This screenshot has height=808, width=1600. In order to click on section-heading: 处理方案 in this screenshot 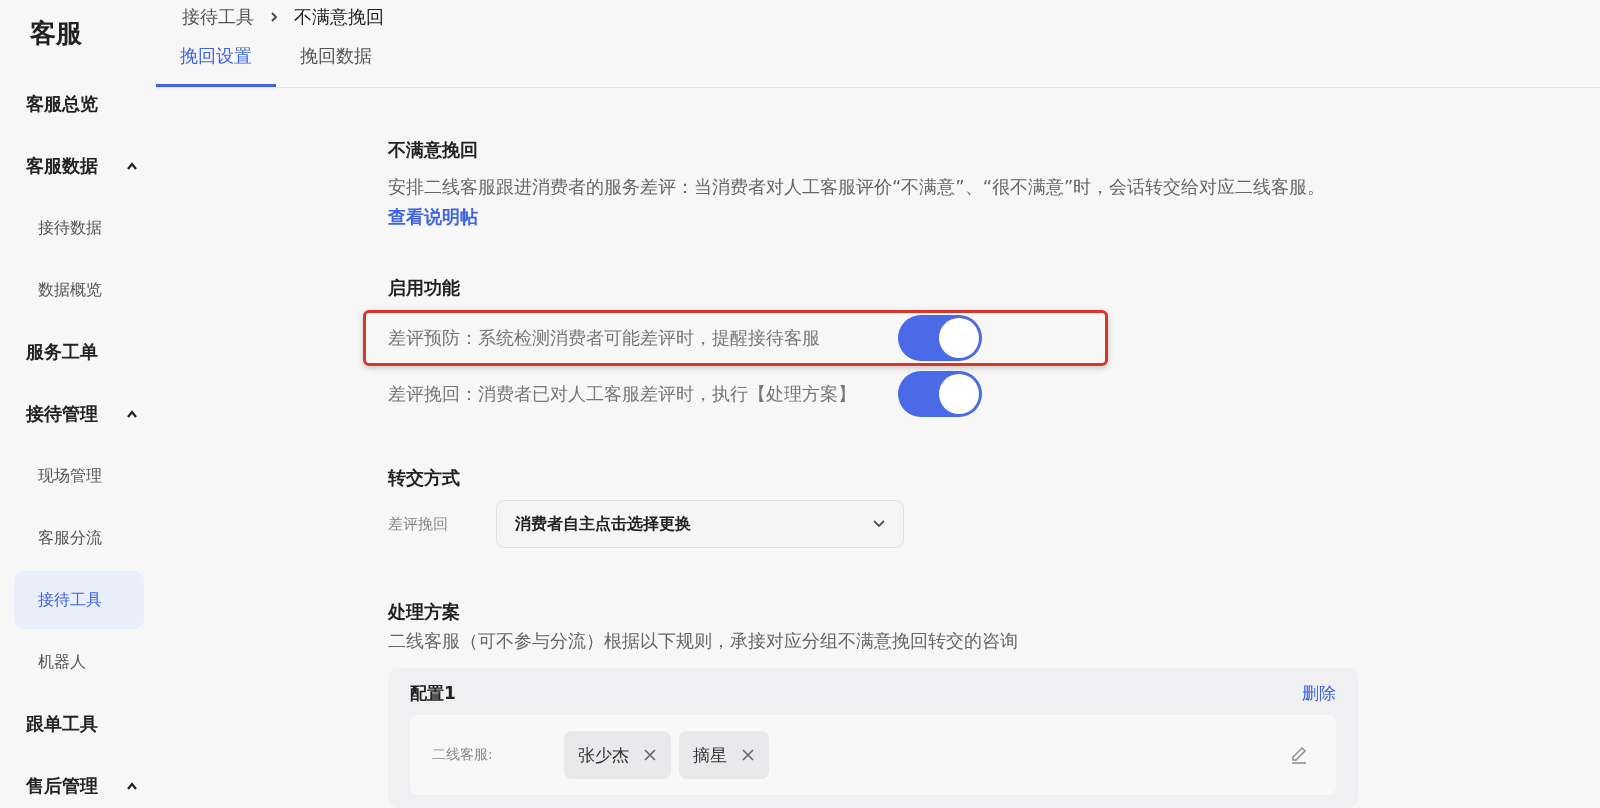, I will do `click(424, 612)`.